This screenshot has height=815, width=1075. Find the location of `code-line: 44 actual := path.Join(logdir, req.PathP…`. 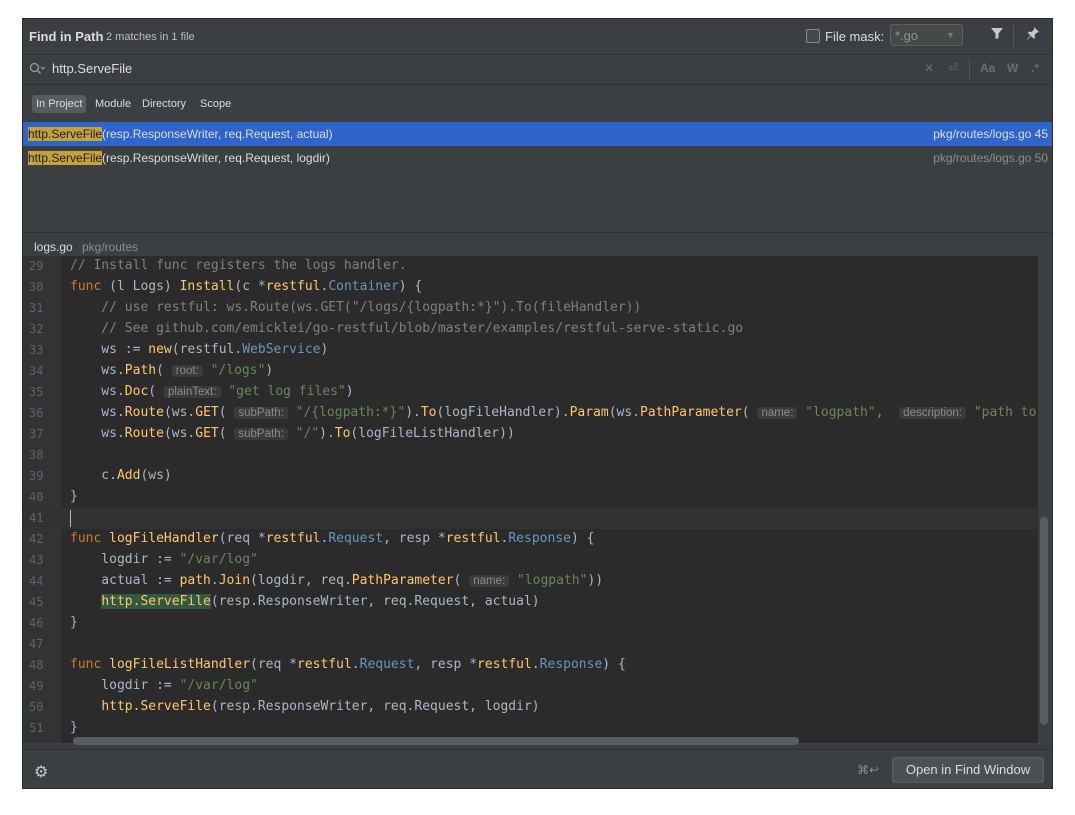

code-line: 44 actual := path.Join(logdir, req.PathP… is located at coordinates (530, 581).